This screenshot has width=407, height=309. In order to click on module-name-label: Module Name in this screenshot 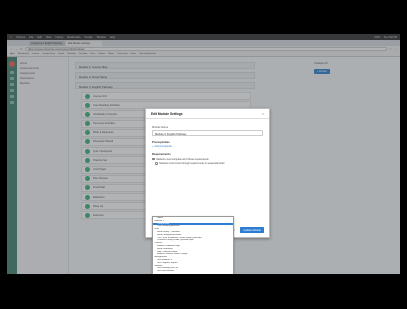, I will do `click(160, 127)`.